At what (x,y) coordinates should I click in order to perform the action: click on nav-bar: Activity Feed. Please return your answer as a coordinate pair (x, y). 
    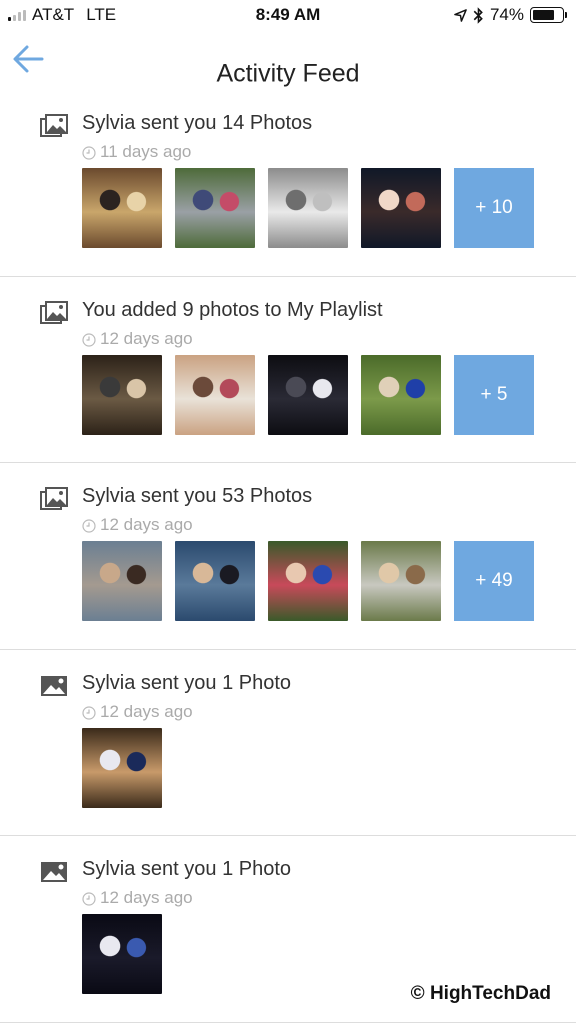
    Looking at the image, I should click on (288, 60).